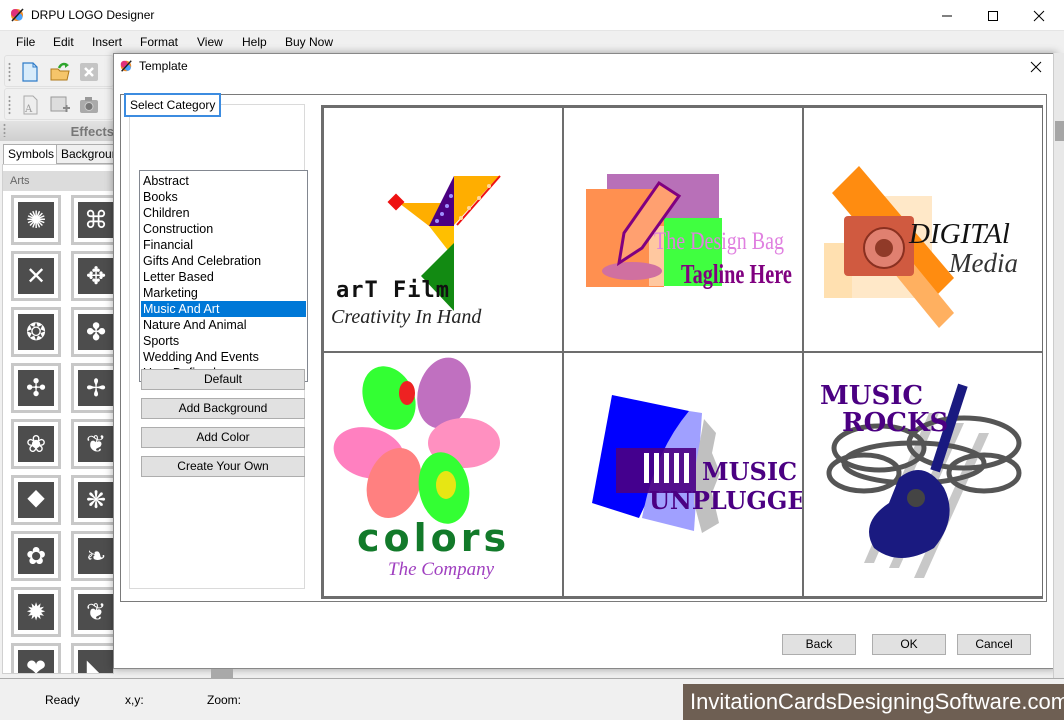 The height and width of the screenshot is (720, 1064). Describe the element at coordinates (25, 42) in the screenshot. I see `menu-file: File` at that location.